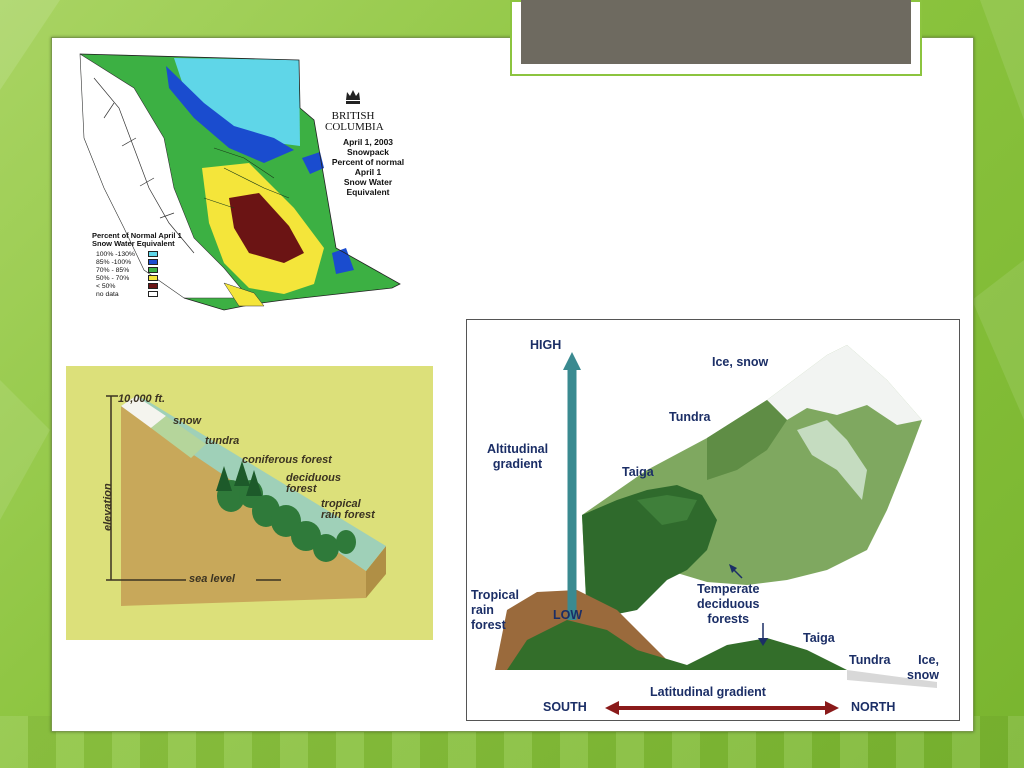  Describe the element at coordinates (115, 254) in the screenshot. I see `legend-label: 100% -130%` at that location.